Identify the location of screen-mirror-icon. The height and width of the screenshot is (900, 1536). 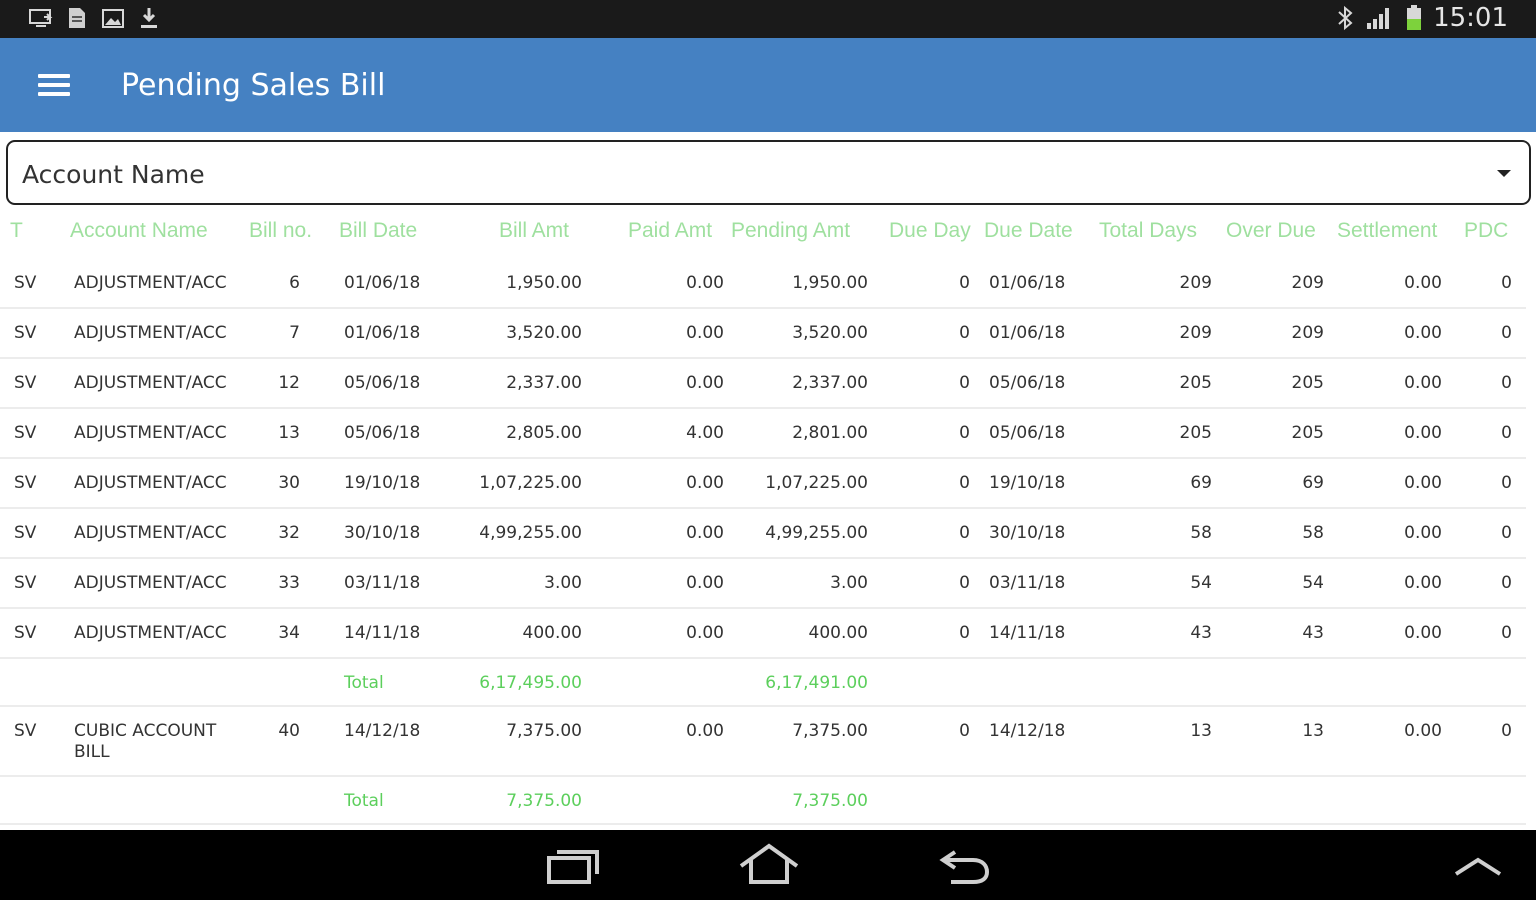
(41, 18).